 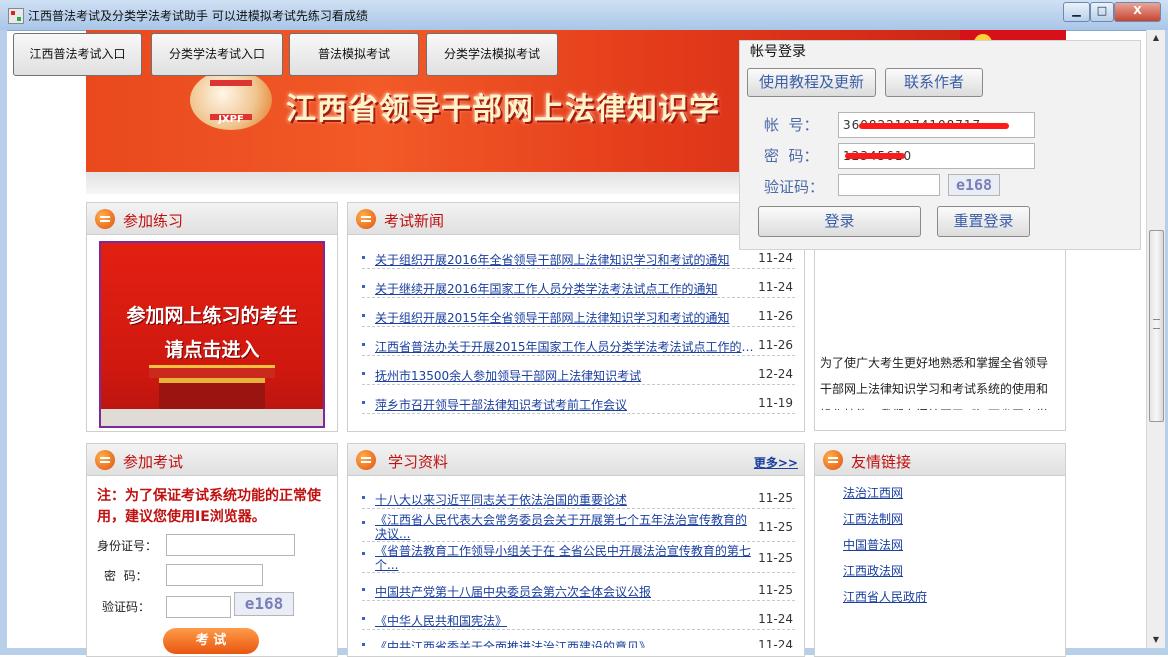 I want to click on scroll-down-icon: ▼, so click(x=1156, y=640).